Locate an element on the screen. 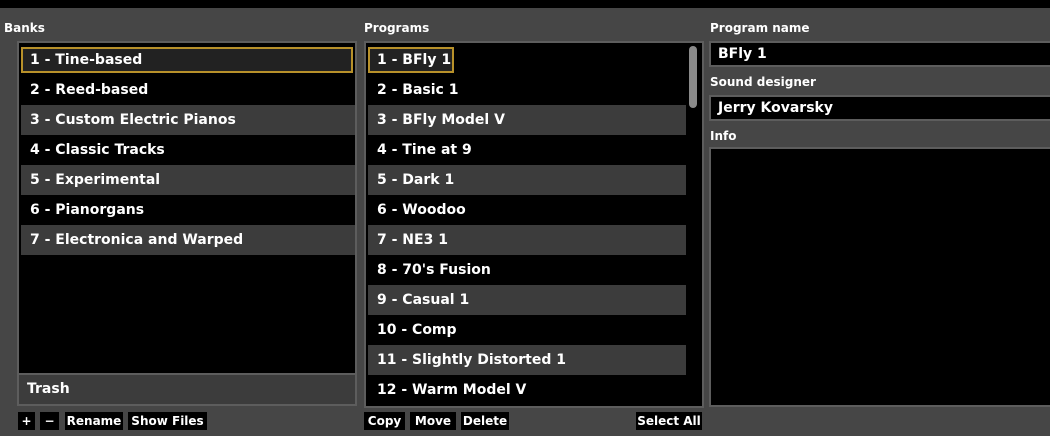 The image size is (1050, 436). bank-item: 5 - Experimental is located at coordinates (188, 180).